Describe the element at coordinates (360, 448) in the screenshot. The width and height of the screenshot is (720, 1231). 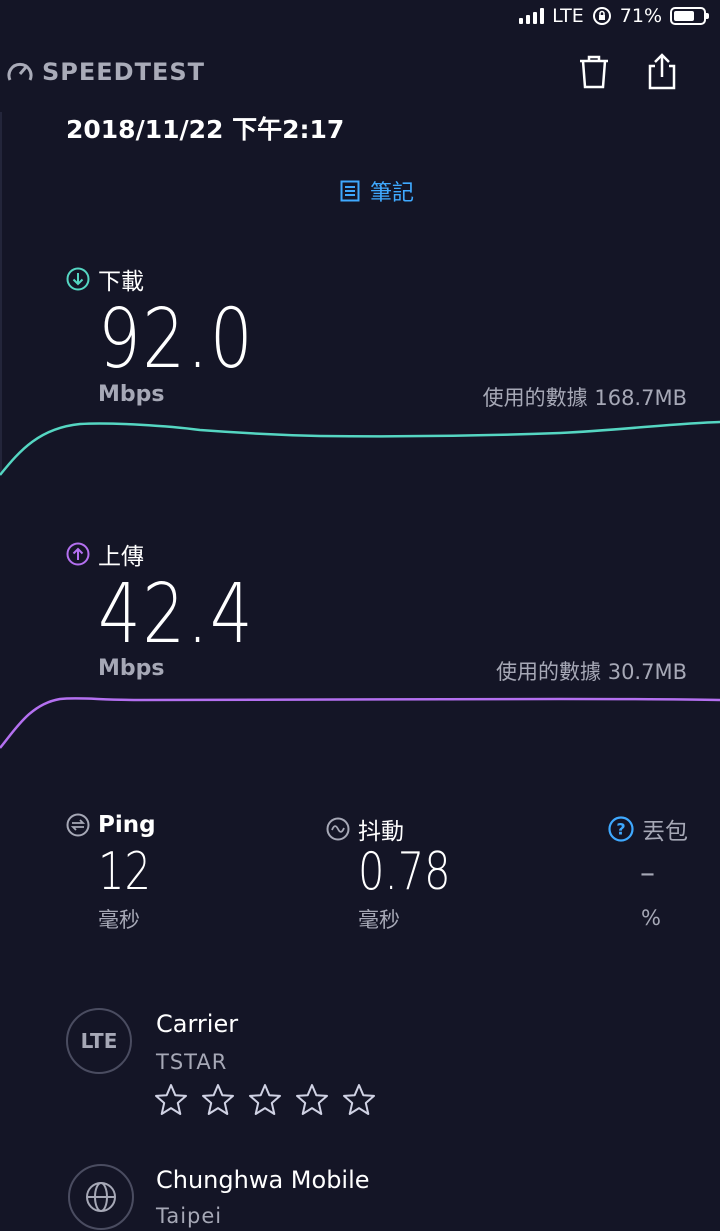
I see `download-speed-graph` at that location.